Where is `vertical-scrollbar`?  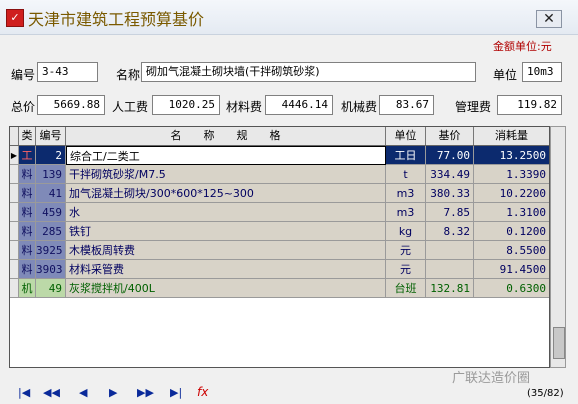 vertical-scrollbar is located at coordinates (558, 247).